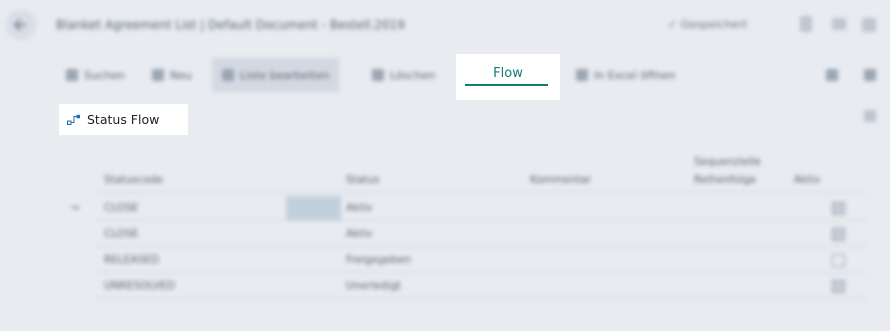 Image resolution: width=890 pixels, height=331 pixels. What do you see at coordinates (121, 208) in the screenshot?
I see `row-1-code: CLOSE` at bounding box center [121, 208].